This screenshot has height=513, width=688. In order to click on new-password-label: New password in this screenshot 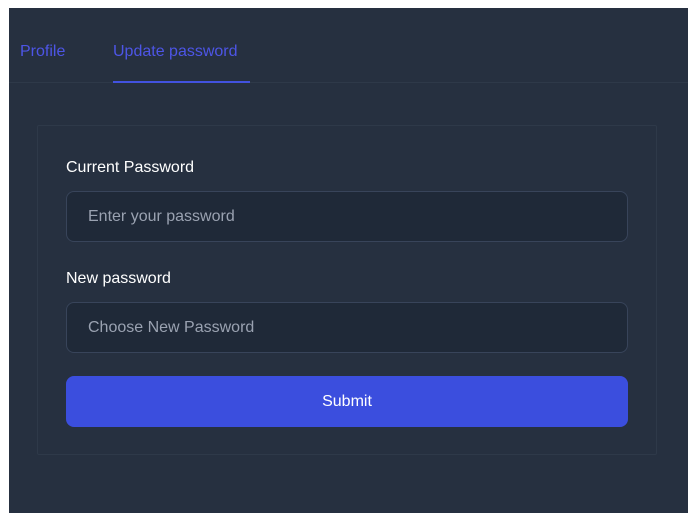, I will do `click(118, 278)`.